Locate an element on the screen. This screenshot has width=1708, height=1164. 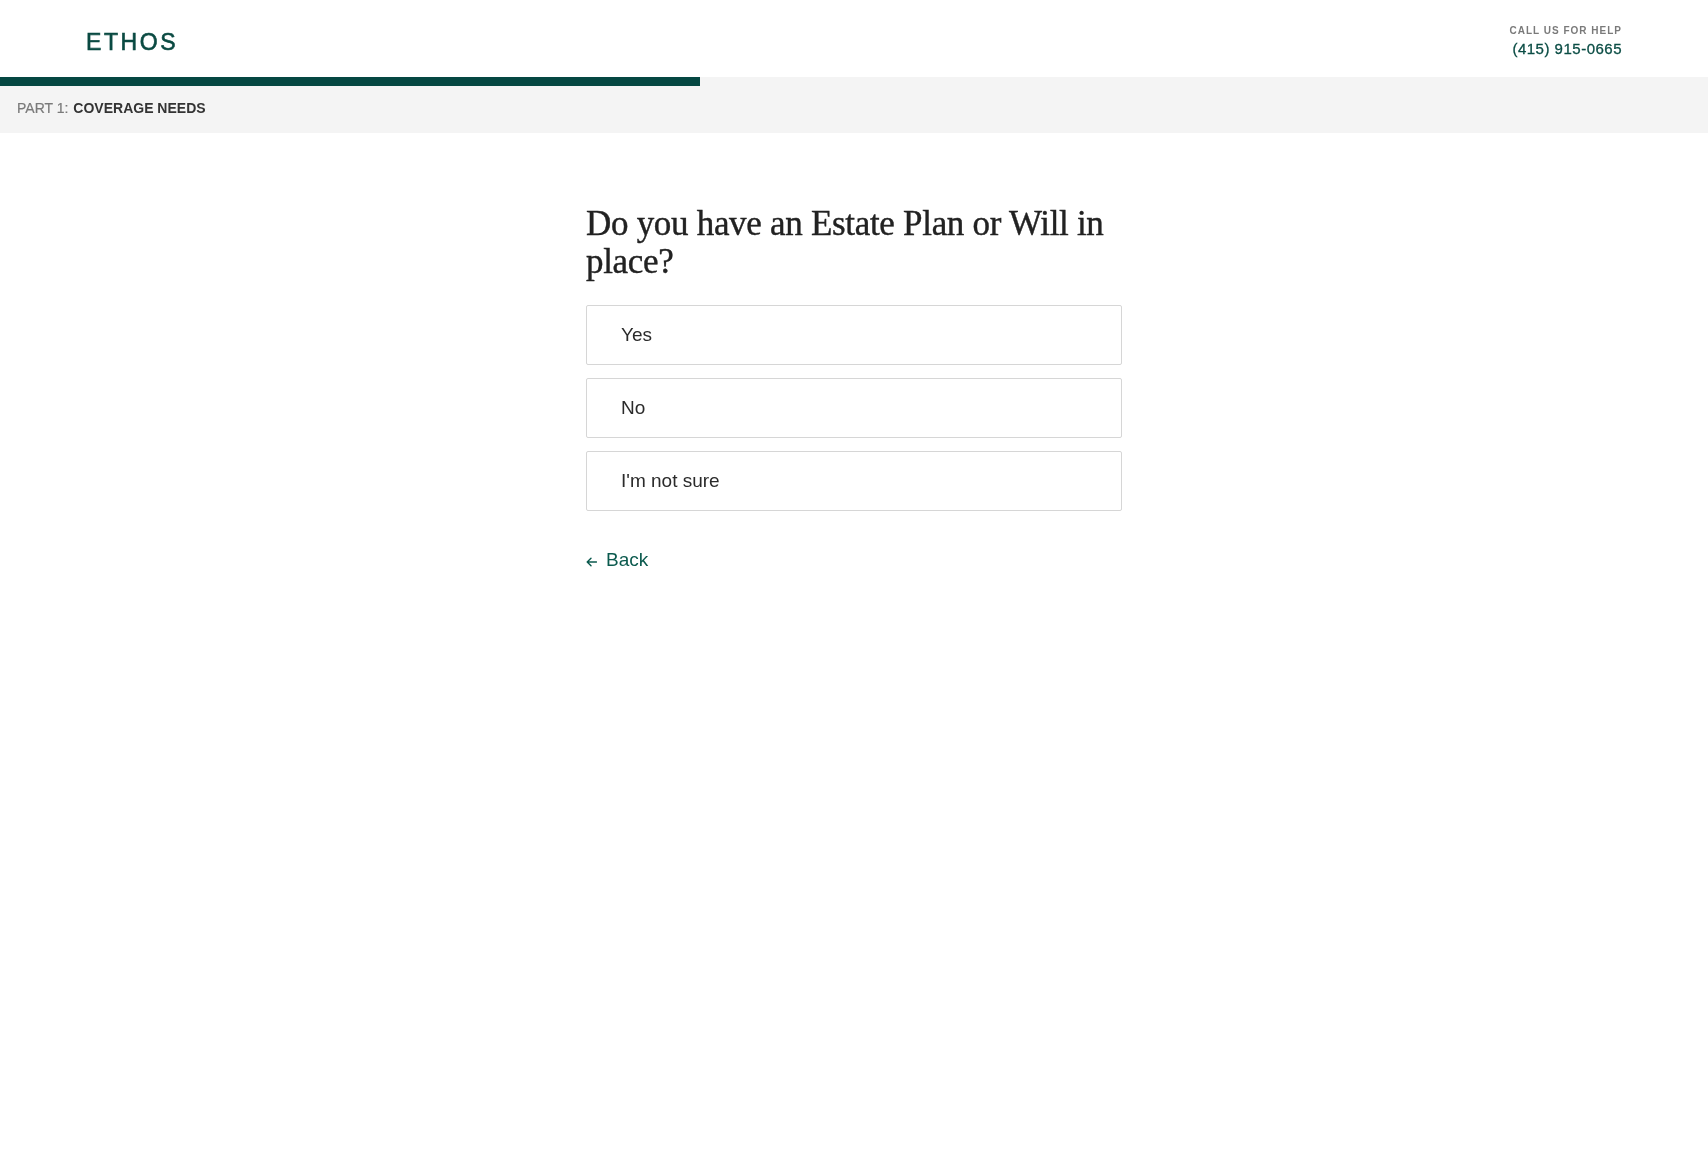
answer-option: Yes is located at coordinates (854, 335).